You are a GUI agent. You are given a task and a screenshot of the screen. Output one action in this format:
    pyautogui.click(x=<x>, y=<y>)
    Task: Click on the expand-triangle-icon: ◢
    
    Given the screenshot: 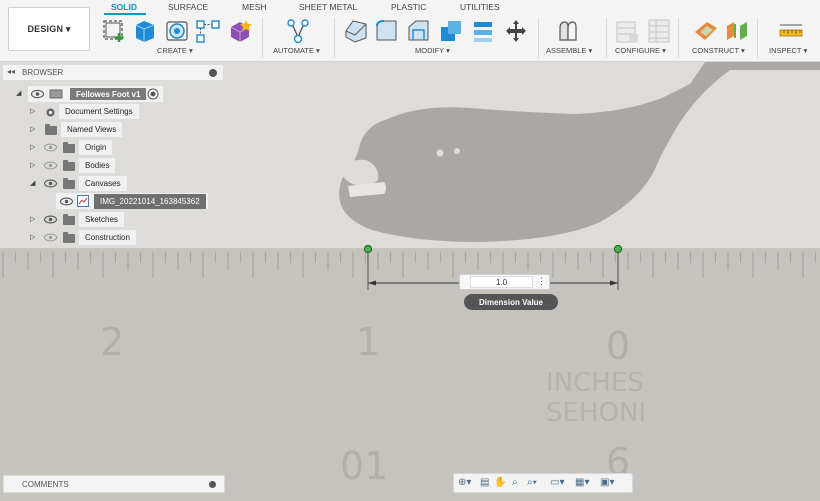 What is the action you would take?
    pyautogui.click(x=18, y=93)
    